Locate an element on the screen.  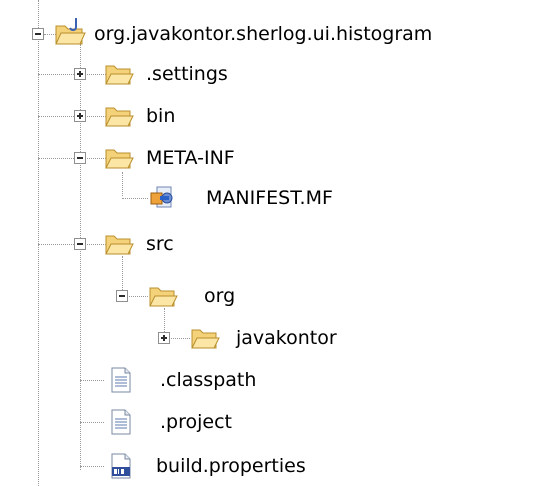
properties-file-icon is located at coordinates (121, 466).